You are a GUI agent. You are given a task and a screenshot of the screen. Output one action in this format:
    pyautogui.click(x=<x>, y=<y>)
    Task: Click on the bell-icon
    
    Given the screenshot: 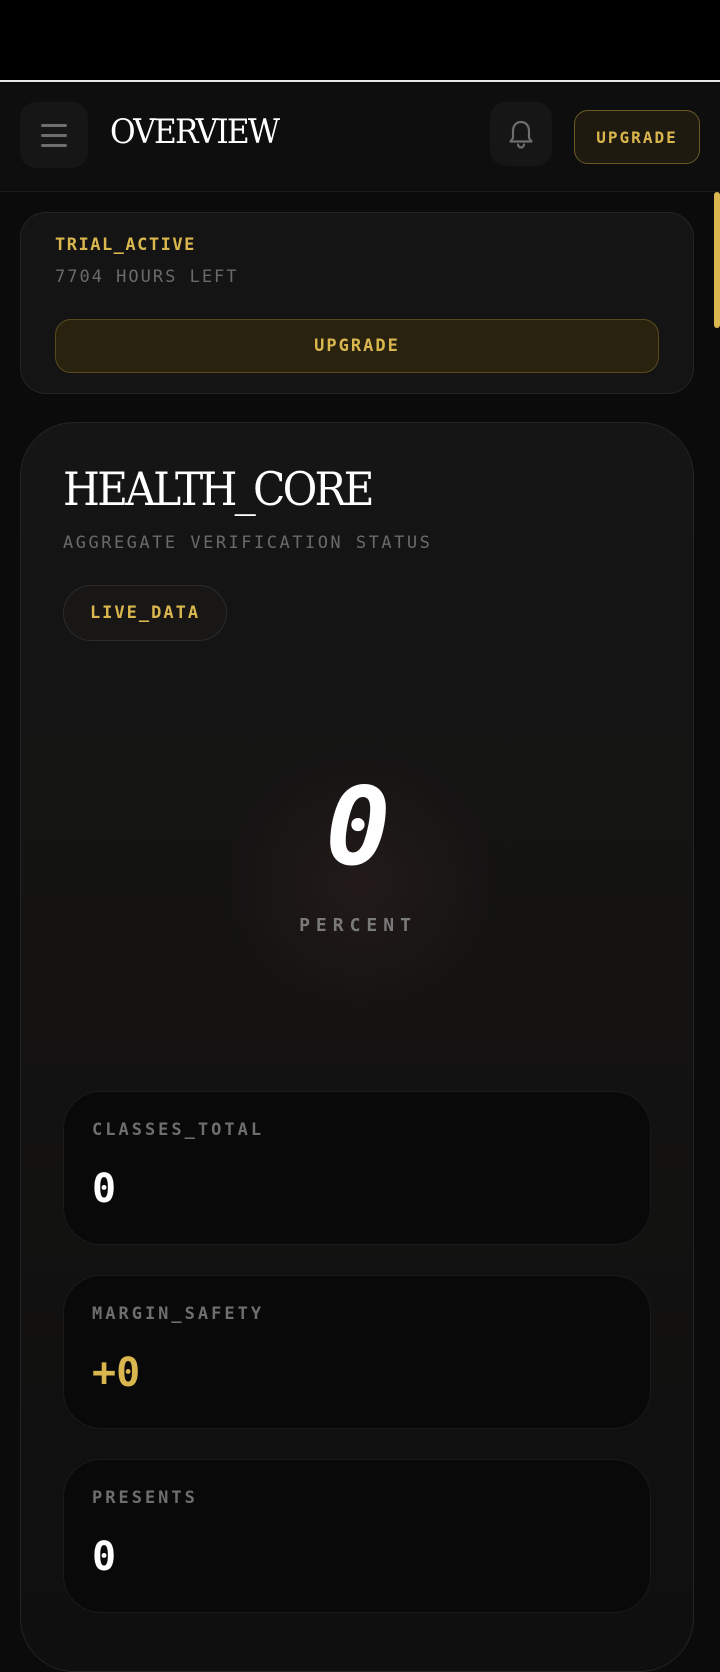 What is the action you would take?
    pyautogui.click(x=521, y=134)
    